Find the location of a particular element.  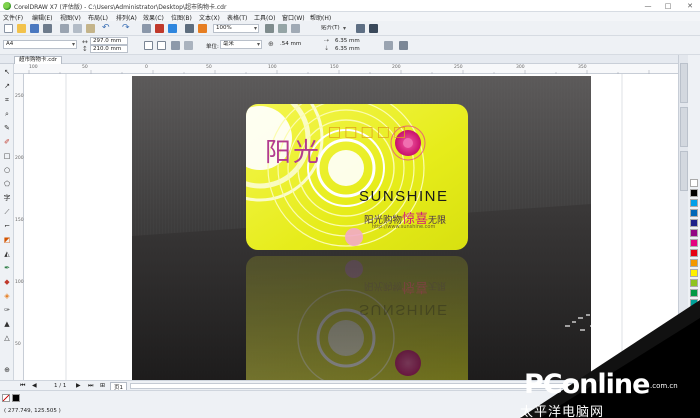

crop-tool-icon: ⌗ is located at coordinates (7, 100).